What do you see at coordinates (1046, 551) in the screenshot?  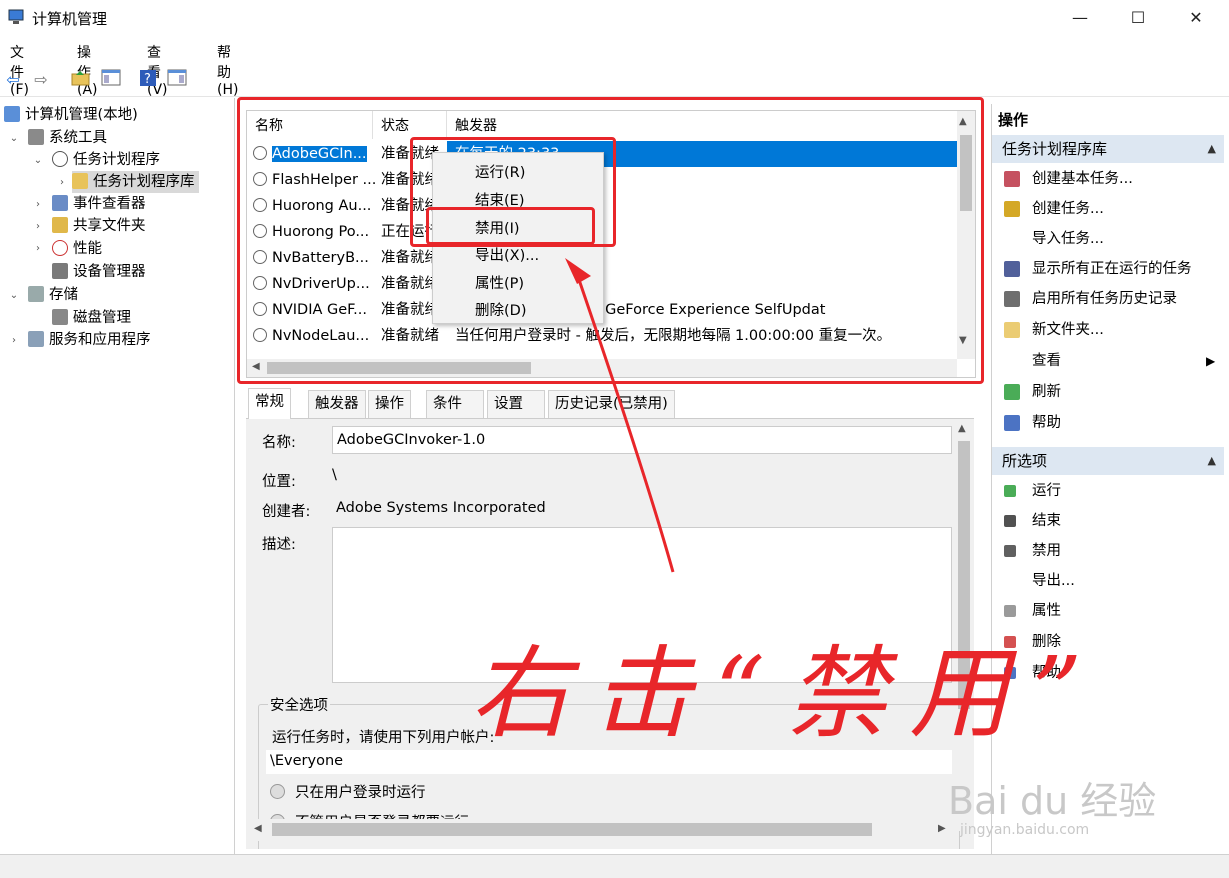 I see `action-label: 禁用` at bounding box center [1046, 551].